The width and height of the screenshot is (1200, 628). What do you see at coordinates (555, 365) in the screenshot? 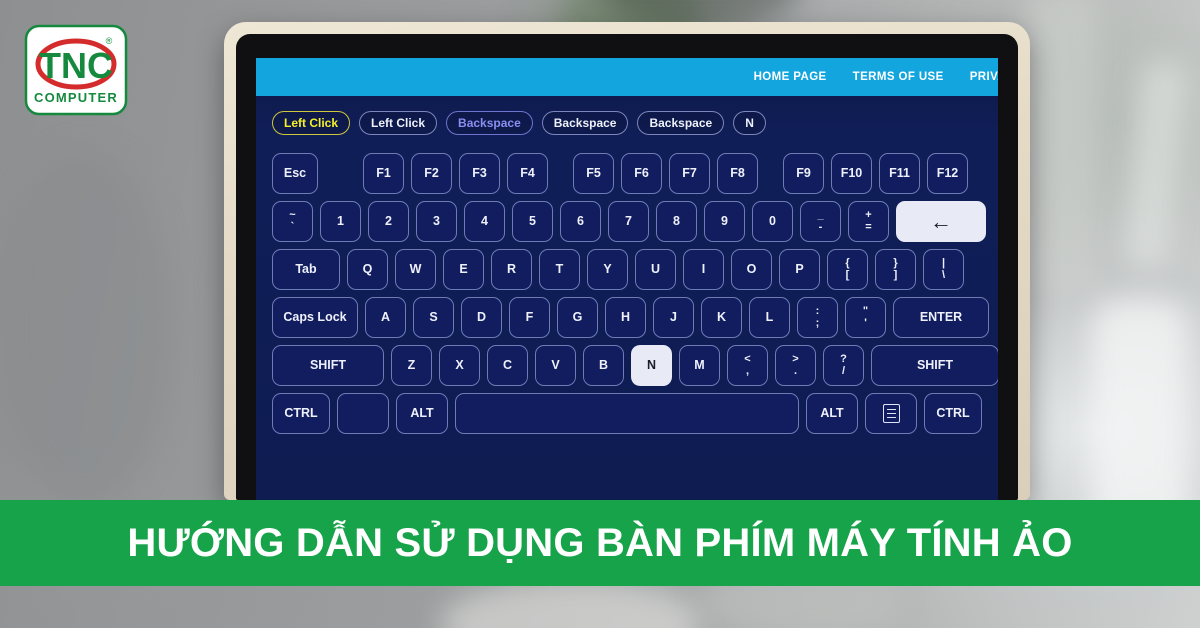
I see `key-v: V` at bounding box center [555, 365].